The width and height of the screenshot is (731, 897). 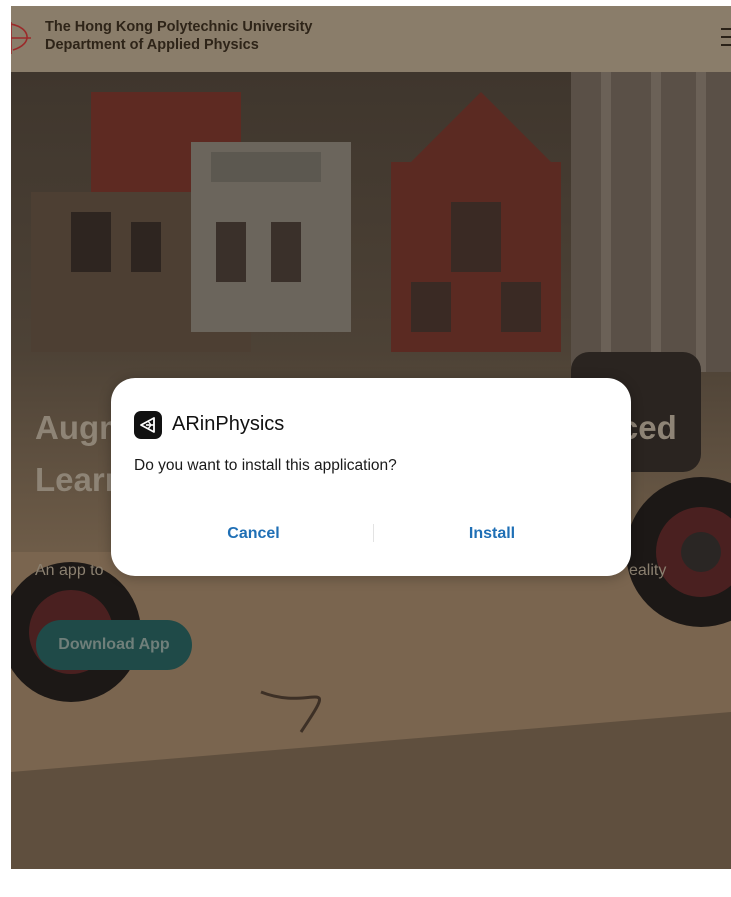 What do you see at coordinates (492, 534) in the screenshot?
I see `install-button: Install` at bounding box center [492, 534].